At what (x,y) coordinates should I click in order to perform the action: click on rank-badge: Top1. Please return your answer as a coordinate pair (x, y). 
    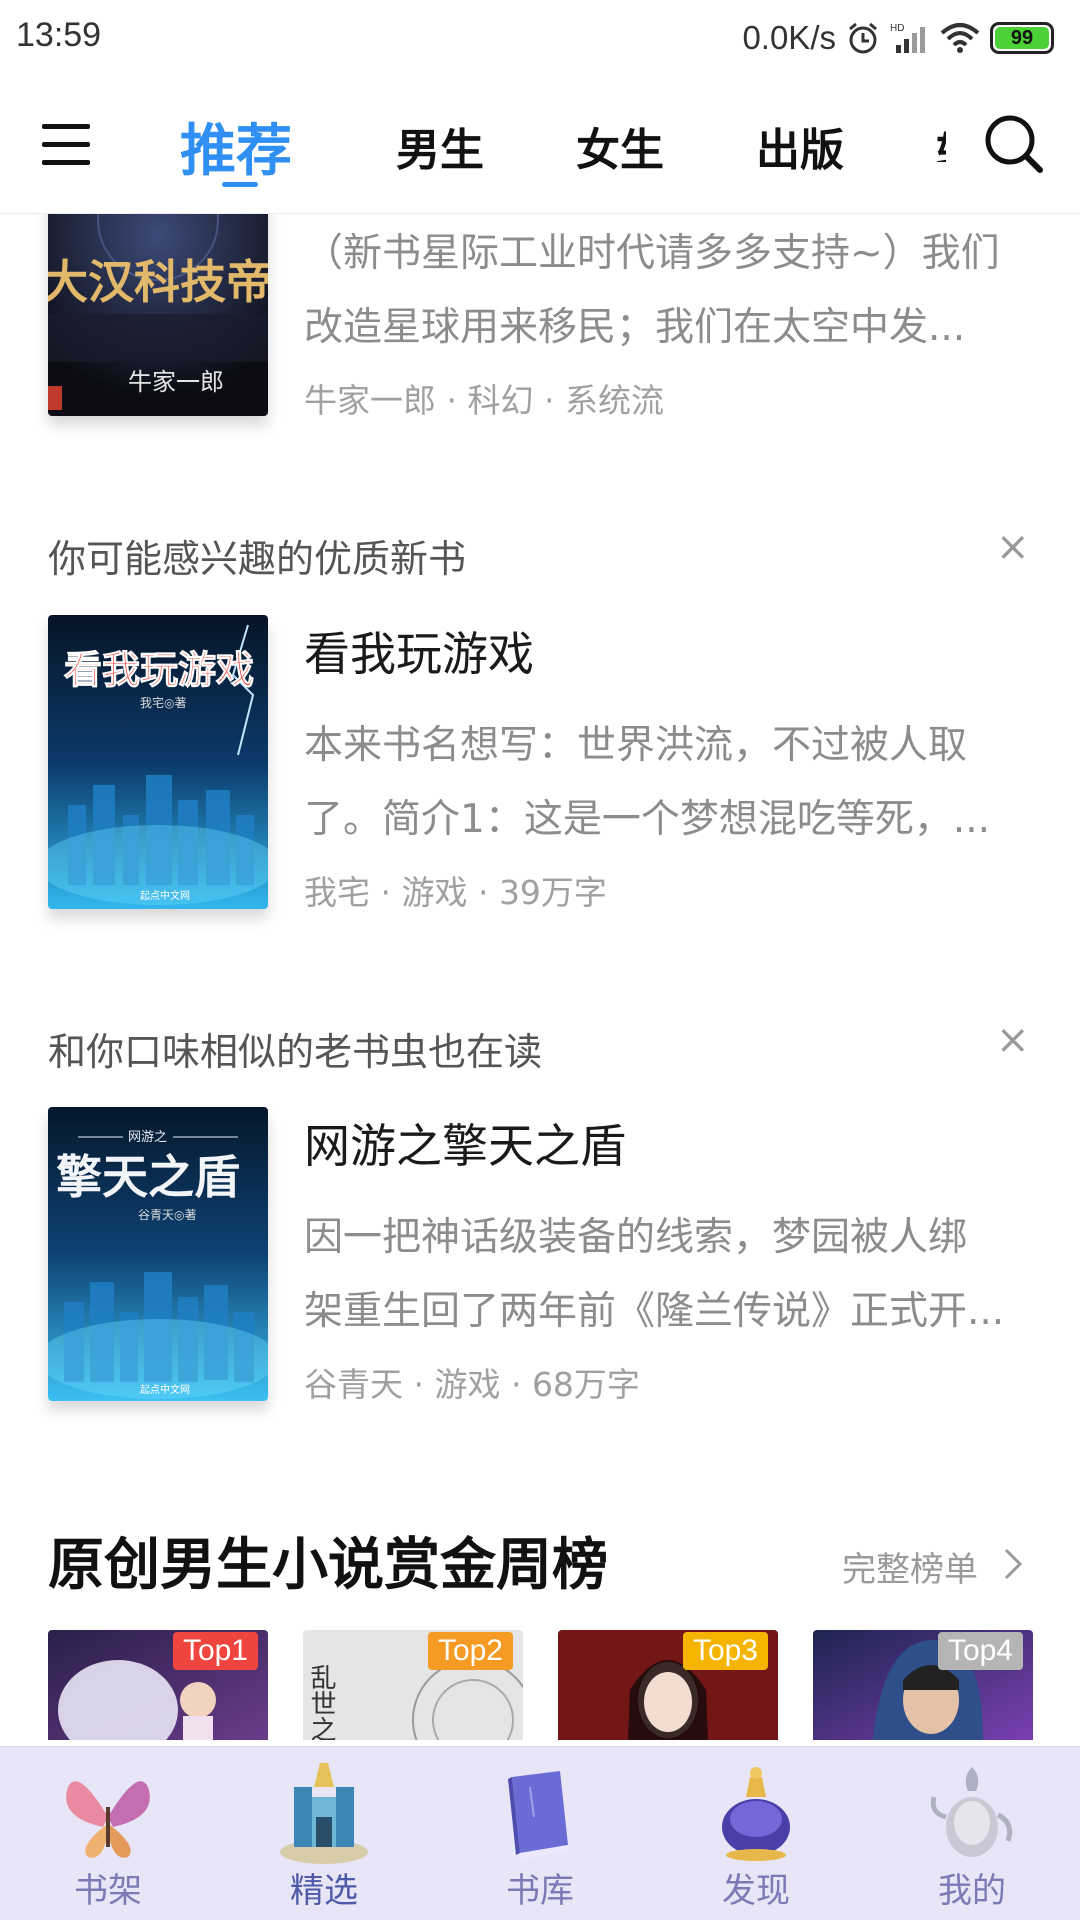
    Looking at the image, I should click on (215, 1651).